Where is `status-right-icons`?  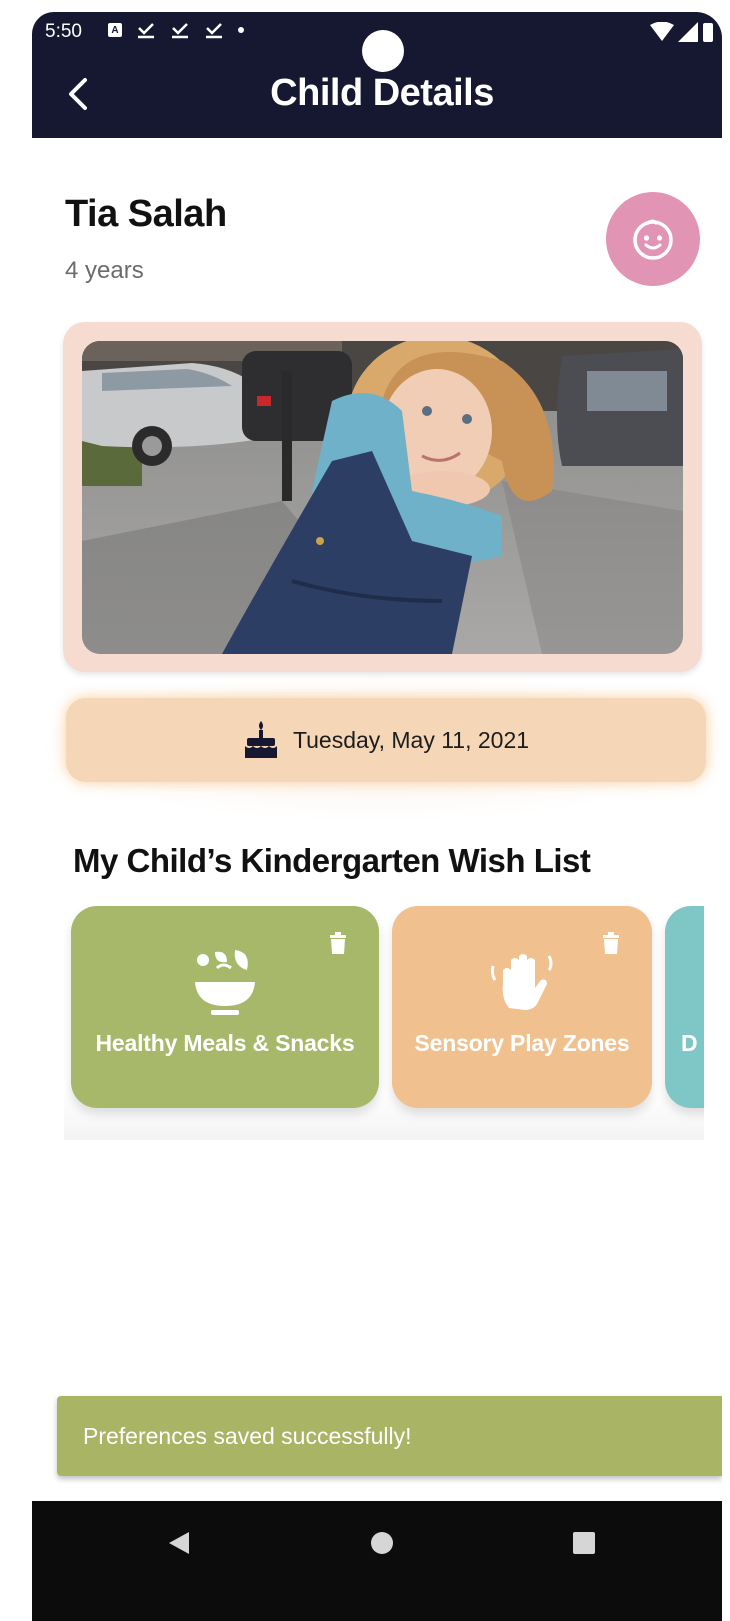
status-right-icons is located at coordinates (682, 32).